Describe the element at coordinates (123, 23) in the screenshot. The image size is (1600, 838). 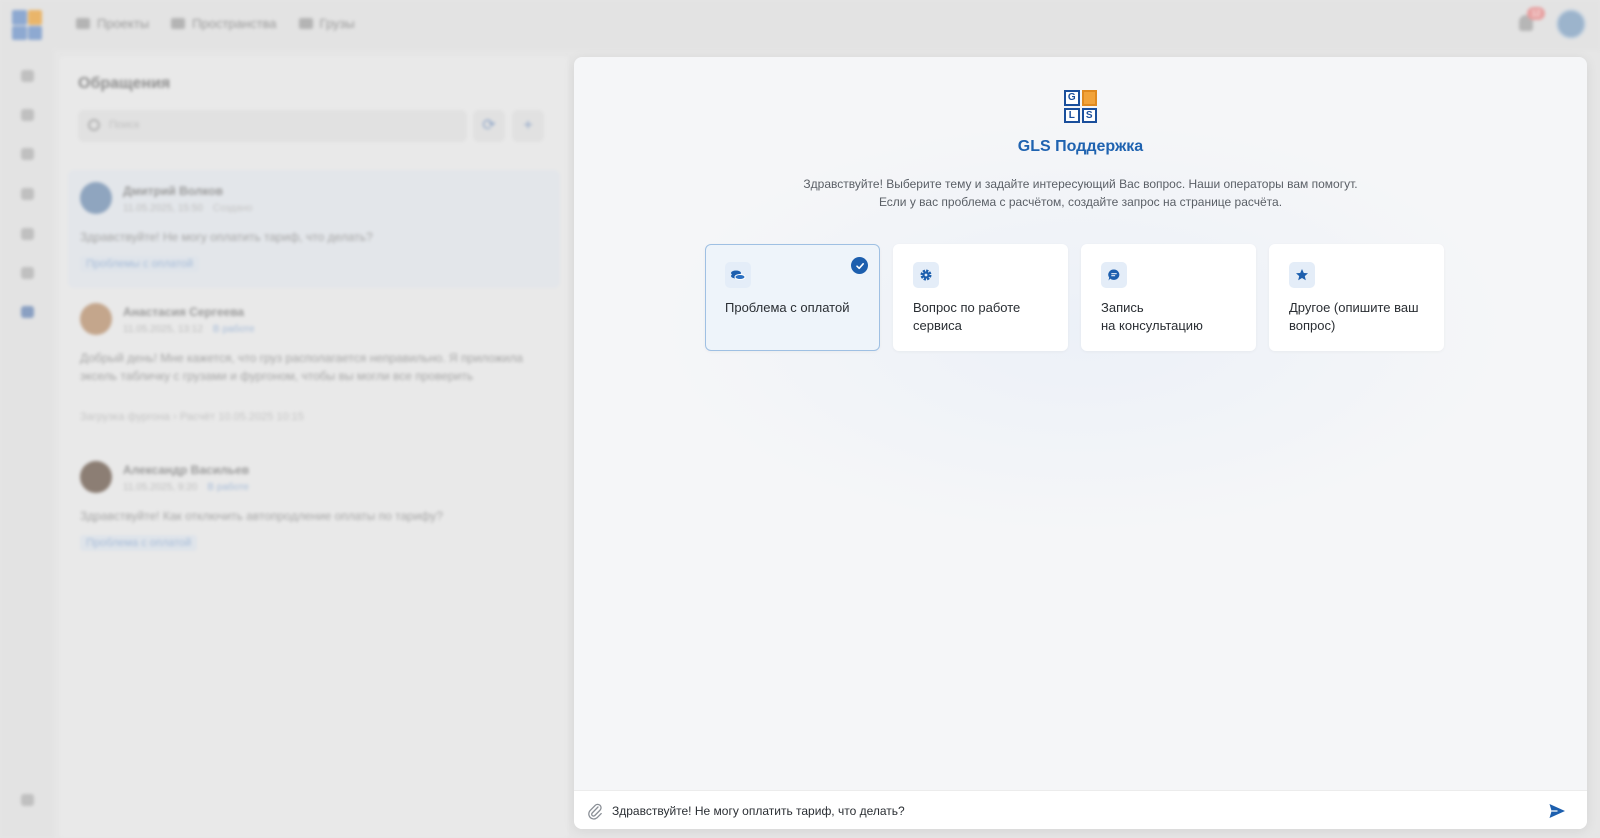
I see `nav-projects-label: Проекты` at that location.